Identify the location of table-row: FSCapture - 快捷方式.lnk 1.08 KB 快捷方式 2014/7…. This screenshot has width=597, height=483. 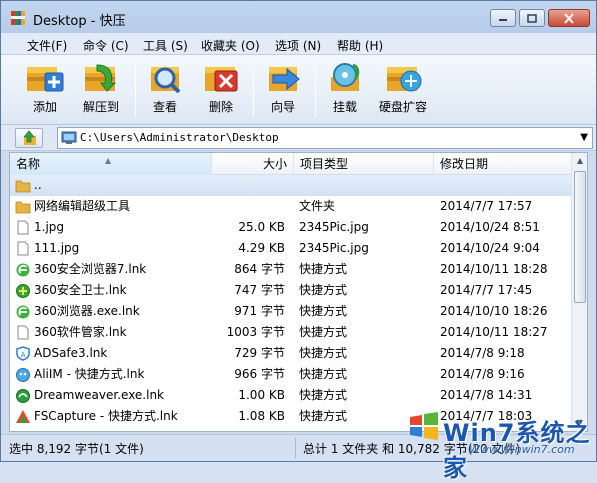
(291, 416).